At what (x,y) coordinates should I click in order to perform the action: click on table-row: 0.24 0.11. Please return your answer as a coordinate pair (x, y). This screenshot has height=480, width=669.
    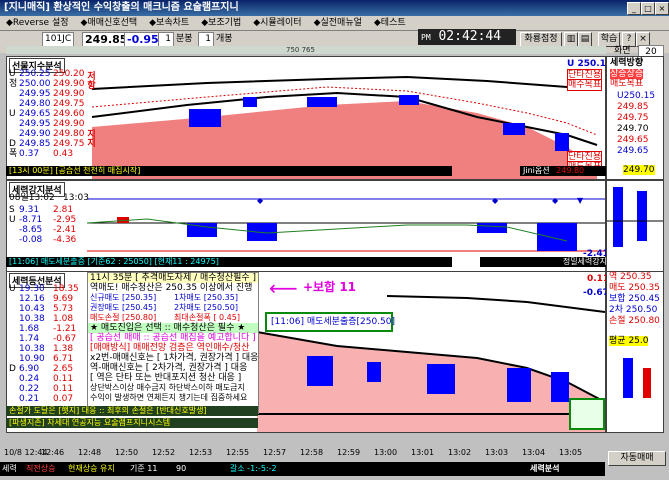
    Looking at the image, I should click on (48, 379).